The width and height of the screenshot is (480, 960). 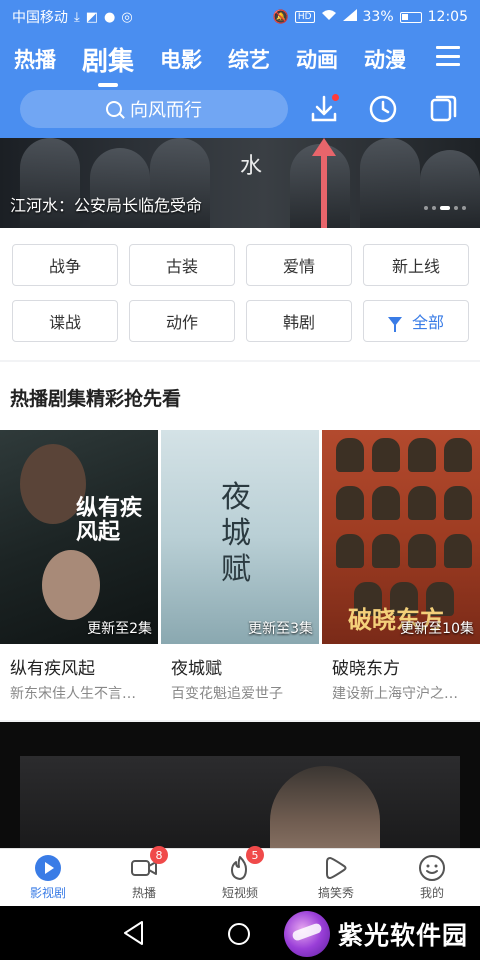 I want to click on download-icon, so click(x=324, y=109).